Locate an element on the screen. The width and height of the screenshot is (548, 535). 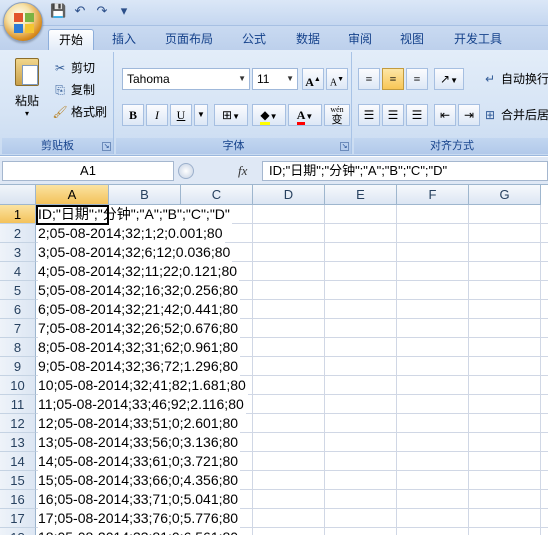
column-header-f: F is located at coordinates (433, 195).